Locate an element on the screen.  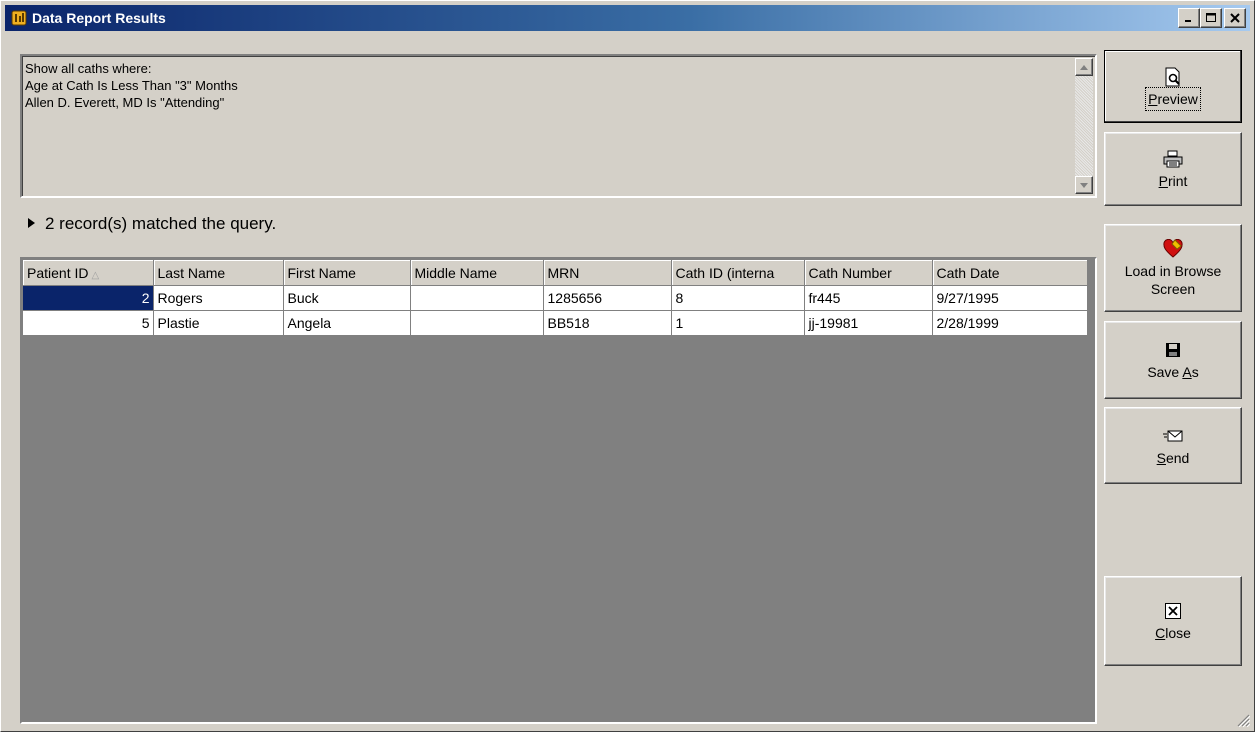
column-header-middle-name: Middle Name is located at coordinates (477, 273).